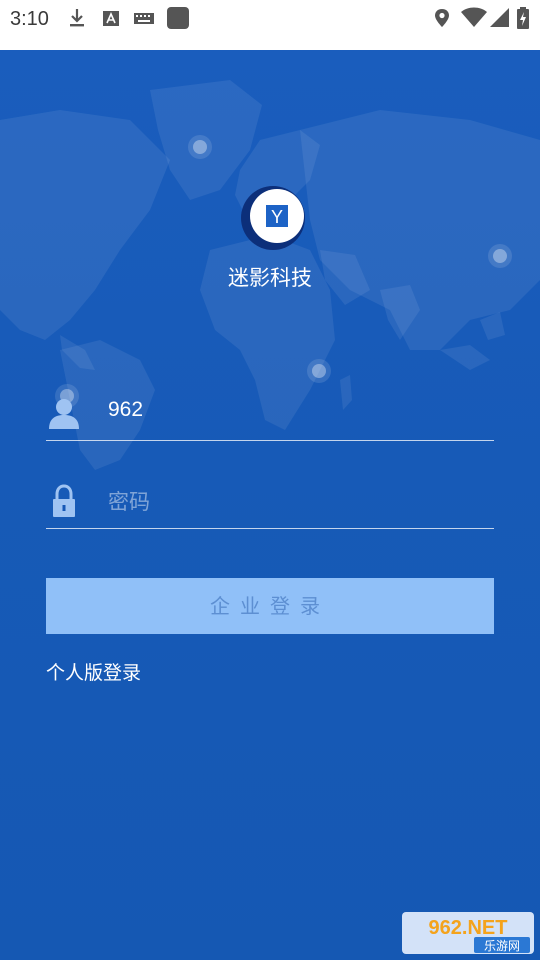  What do you see at coordinates (270, 25) in the screenshot?
I see `status-bar: 3:10` at bounding box center [270, 25].